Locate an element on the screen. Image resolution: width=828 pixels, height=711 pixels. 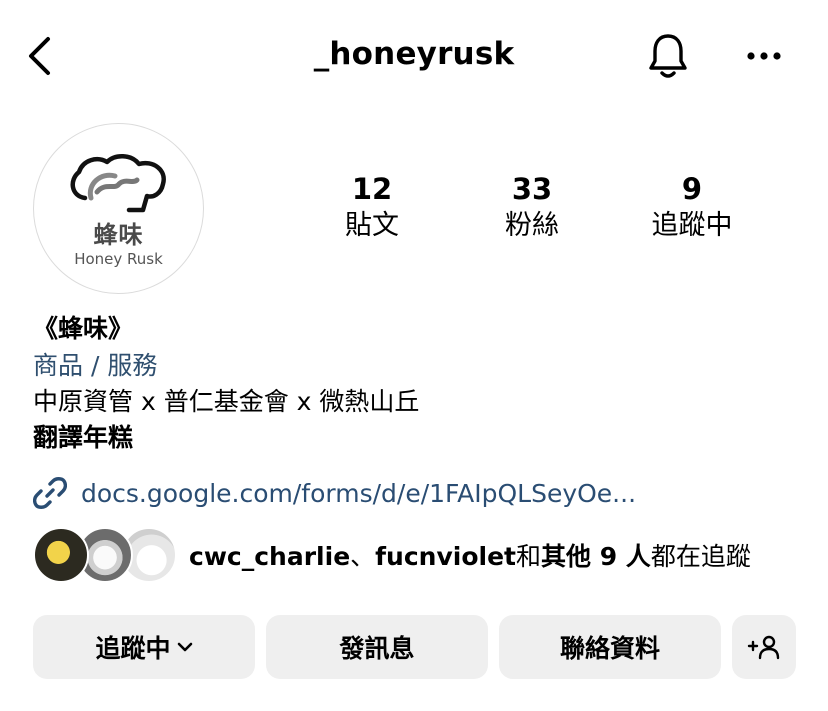
contact-button-label: 聯絡資料 is located at coordinates (609, 648).